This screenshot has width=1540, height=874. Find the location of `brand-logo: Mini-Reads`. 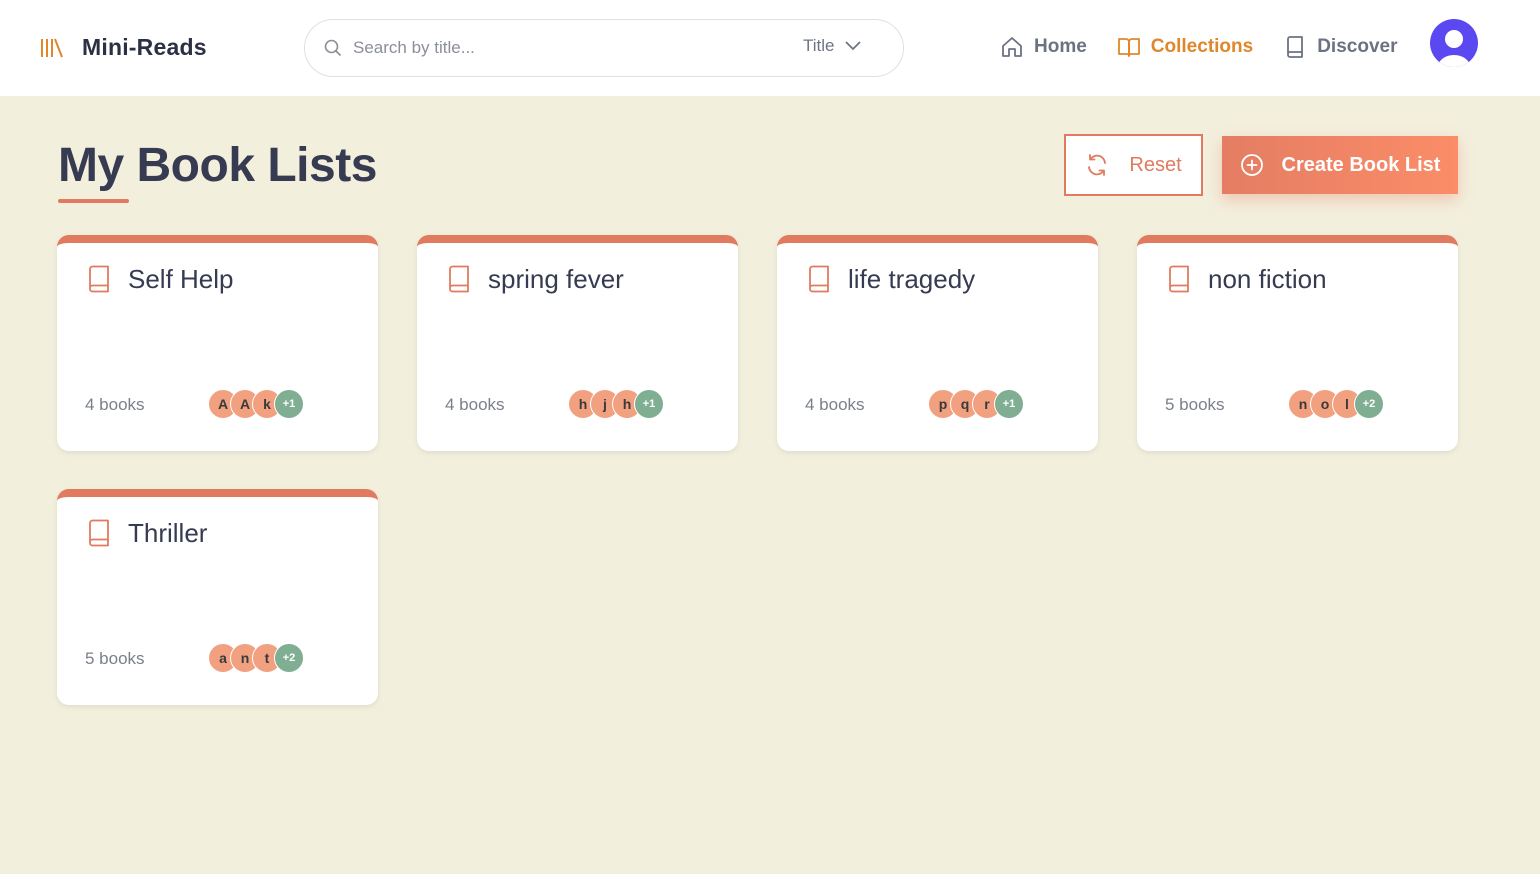

brand-logo: Mini-Reads is located at coordinates (123, 47).